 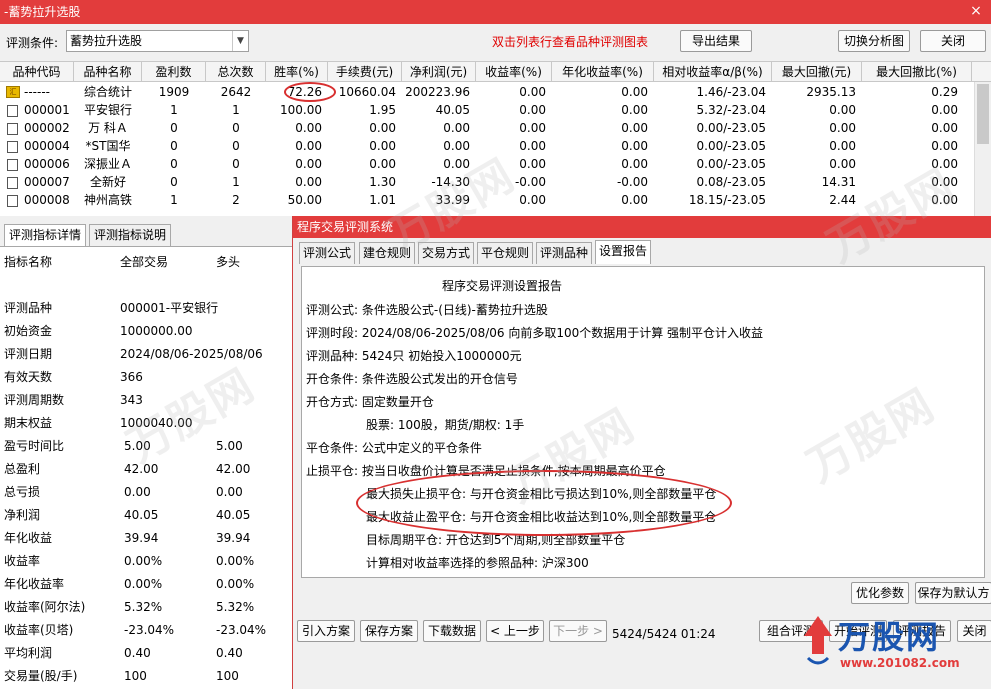 I want to click on tab-formula: 评测公式, so click(x=327, y=253).